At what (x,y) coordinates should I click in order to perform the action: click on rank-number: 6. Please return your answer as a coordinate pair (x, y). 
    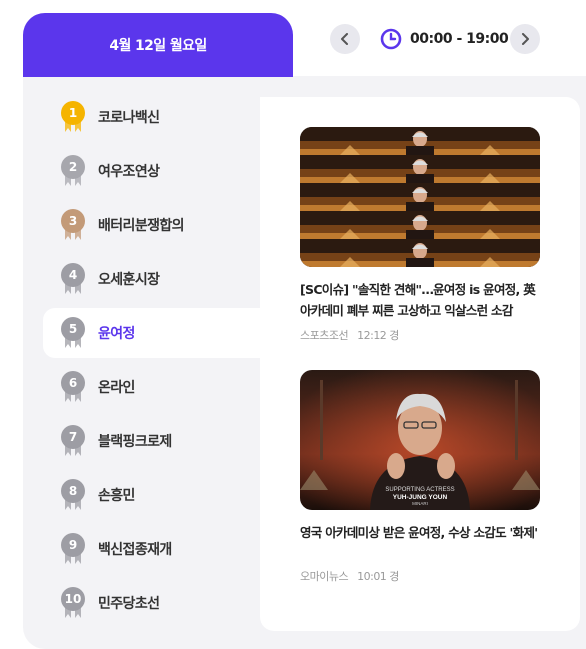
    Looking at the image, I should click on (73, 383).